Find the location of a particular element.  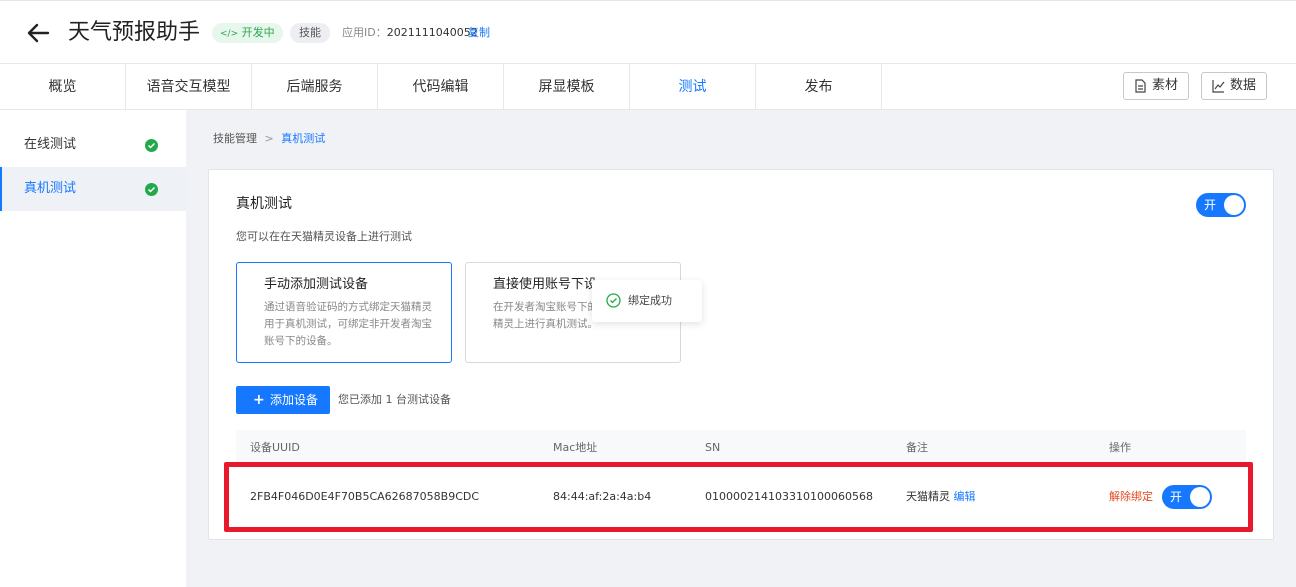

device-test-toggle: 开 is located at coordinates (1221, 205).